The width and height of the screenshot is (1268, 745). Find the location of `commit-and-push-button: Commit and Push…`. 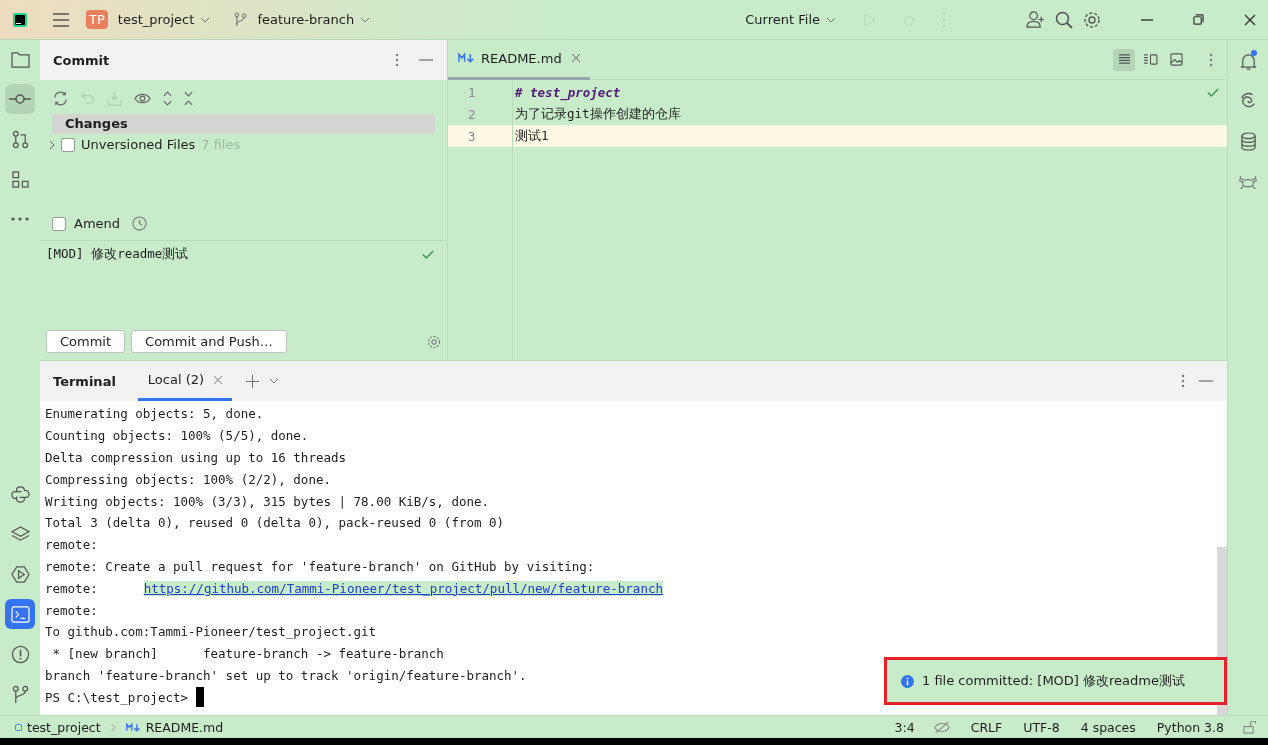

commit-and-push-button: Commit and Push… is located at coordinates (209, 341).